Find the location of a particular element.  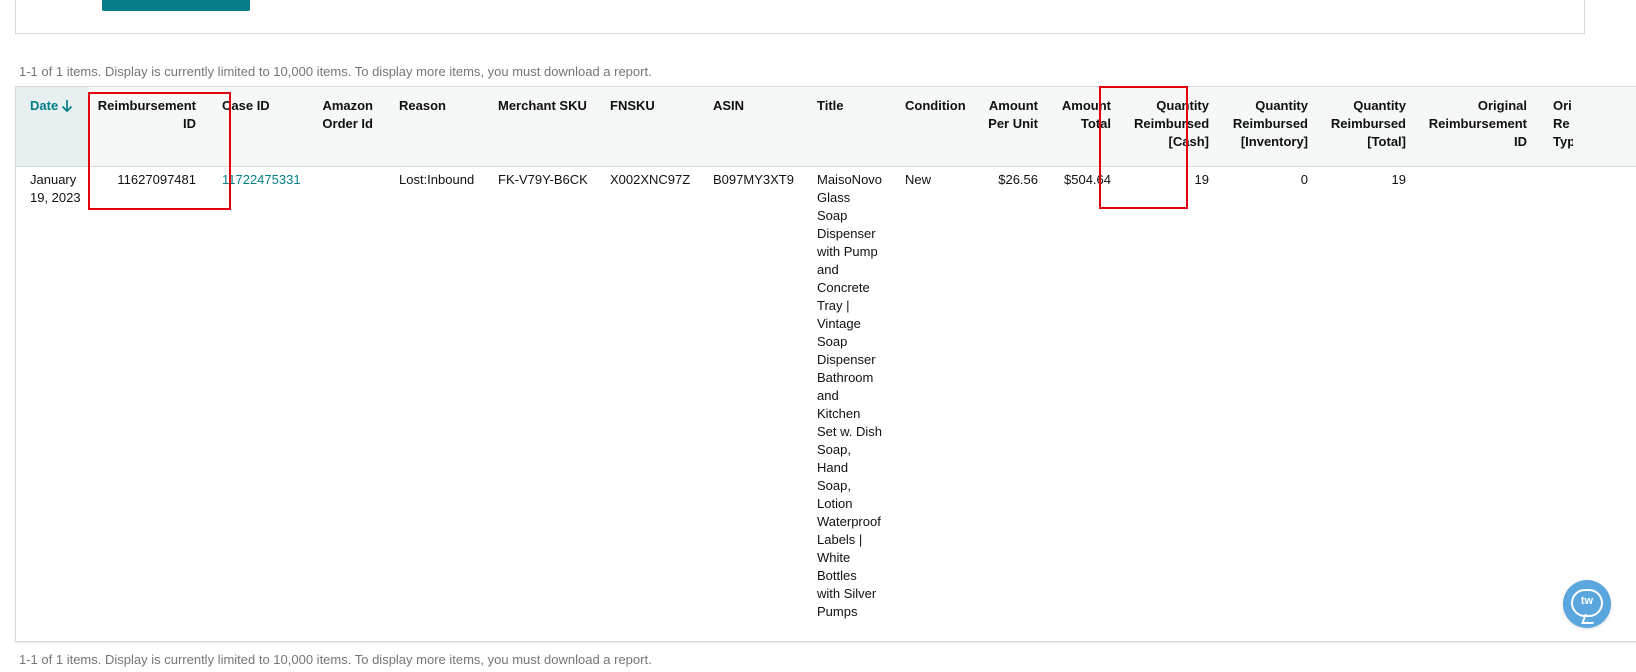

column-header-title: Title is located at coordinates (830, 106).